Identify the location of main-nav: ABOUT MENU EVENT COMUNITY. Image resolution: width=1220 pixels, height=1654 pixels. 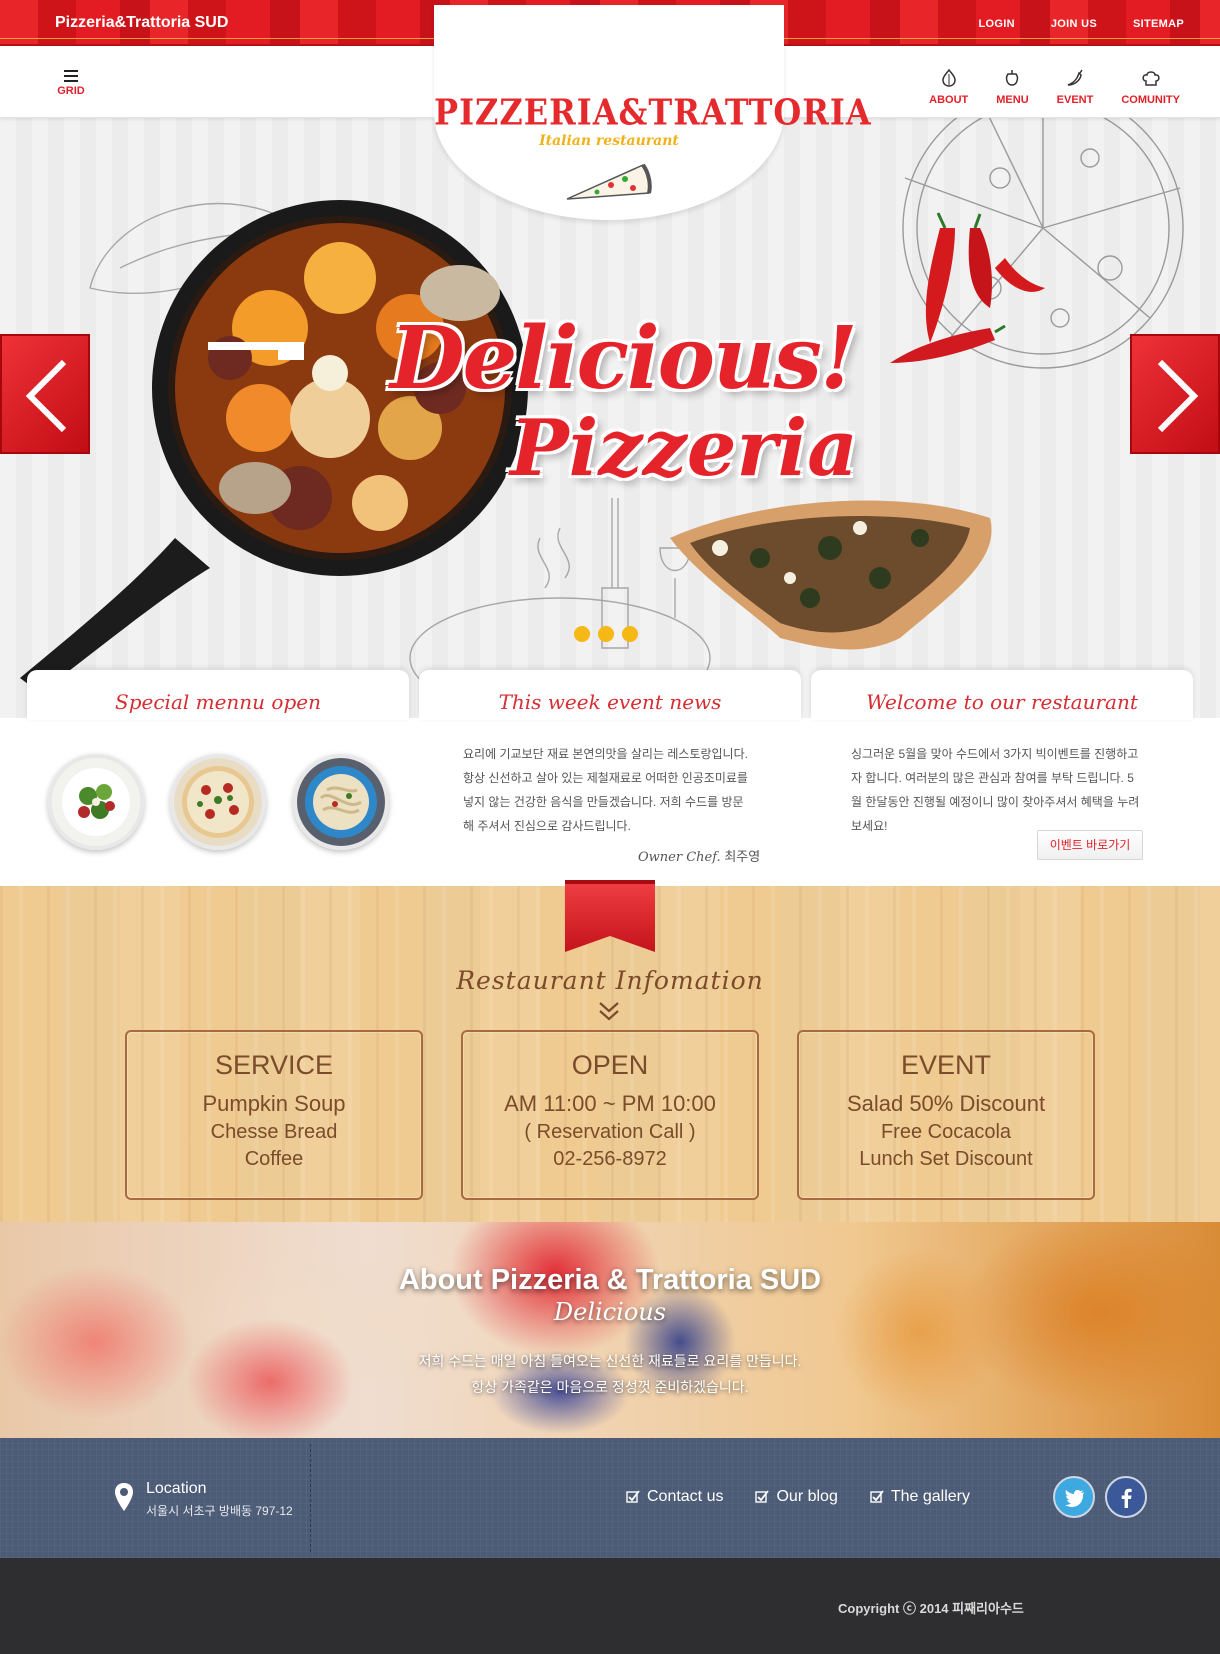
(1054, 88).